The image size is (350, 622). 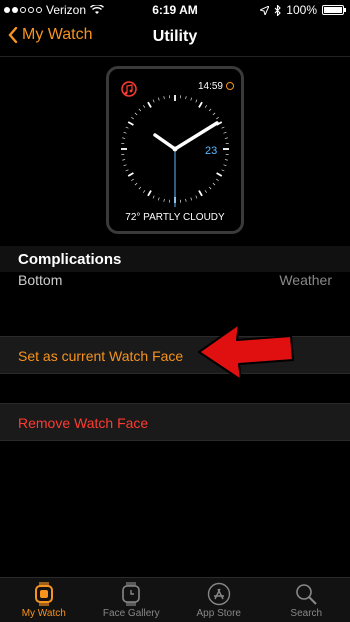 What do you see at coordinates (210, 86) in the screenshot?
I see `watch-time-complication: 14:59` at bounding box center [210, 86].